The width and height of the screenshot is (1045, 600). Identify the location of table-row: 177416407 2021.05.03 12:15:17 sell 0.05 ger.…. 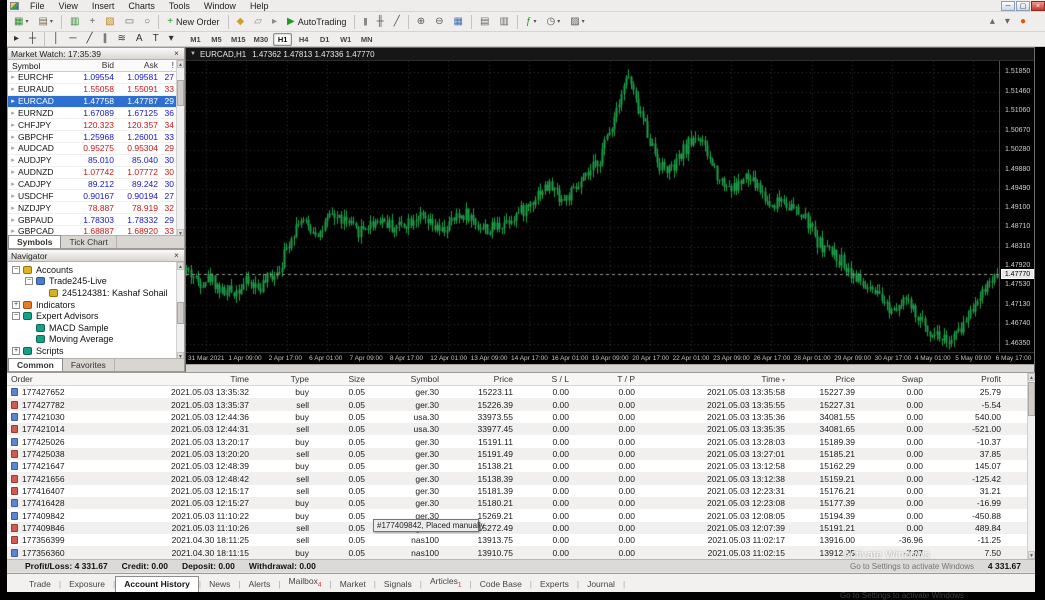
(521, 491).